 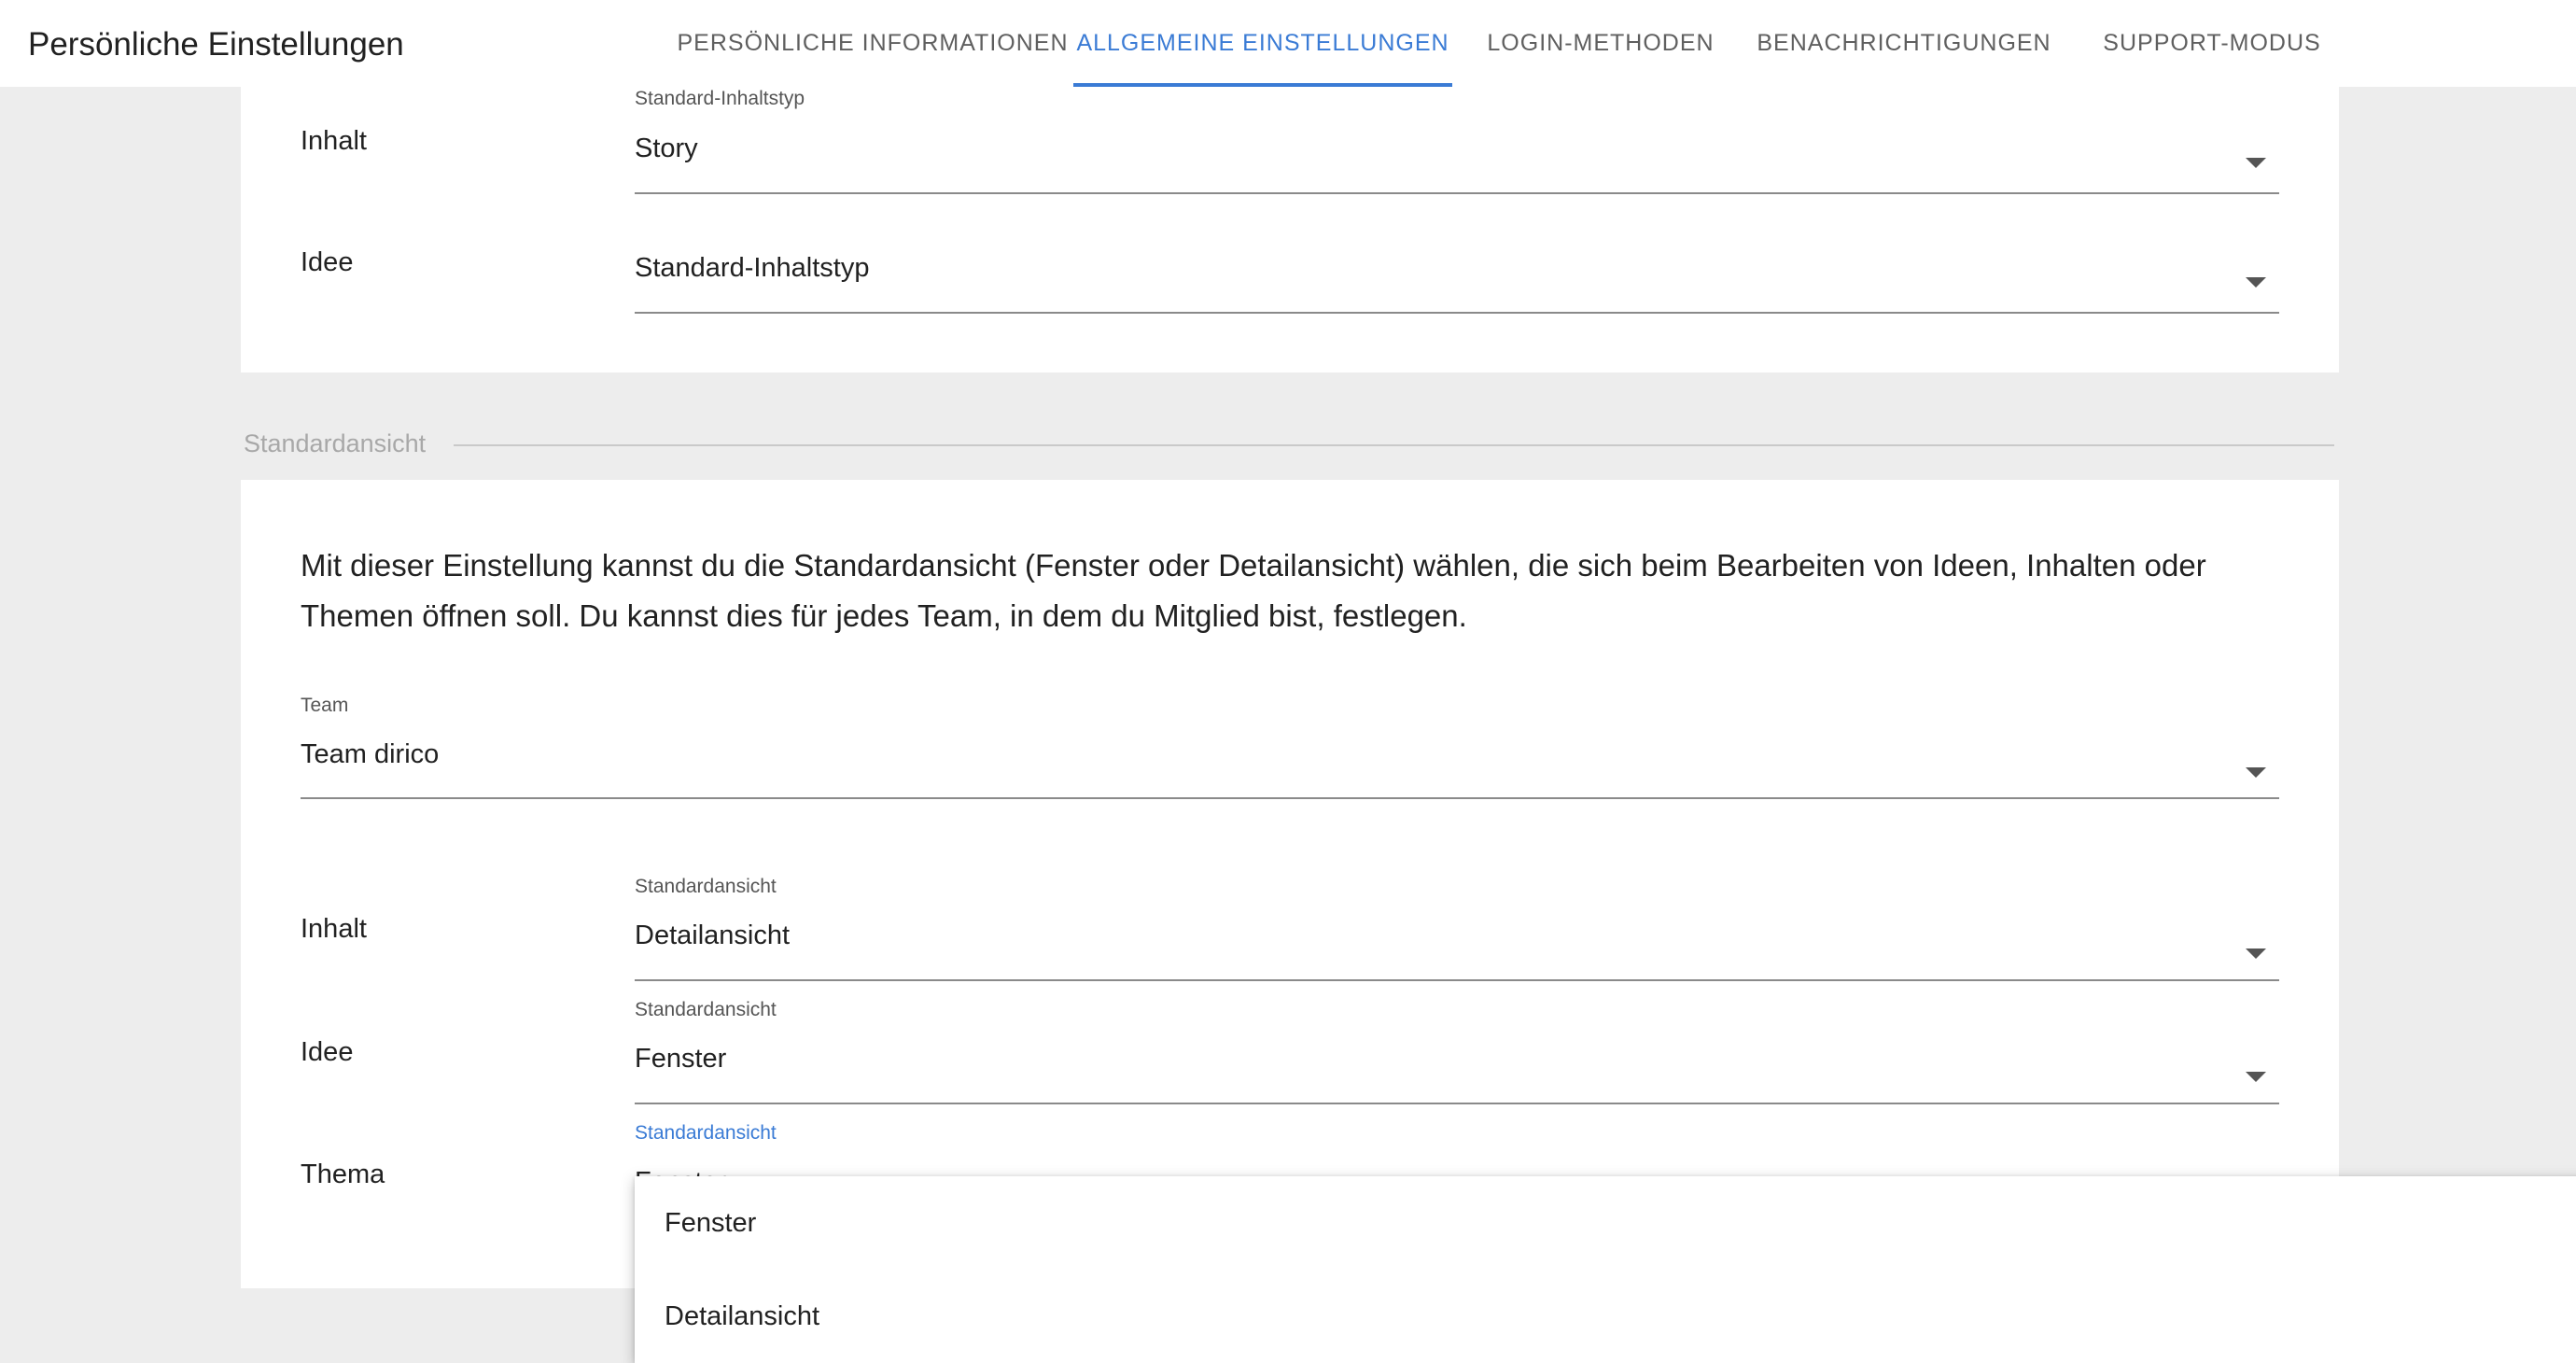 What do you see at coordinates (752, 268) in the screenshot?
I see `select-placeholder: Standard-Inhaltstyp` at bounding box center [752, 268].